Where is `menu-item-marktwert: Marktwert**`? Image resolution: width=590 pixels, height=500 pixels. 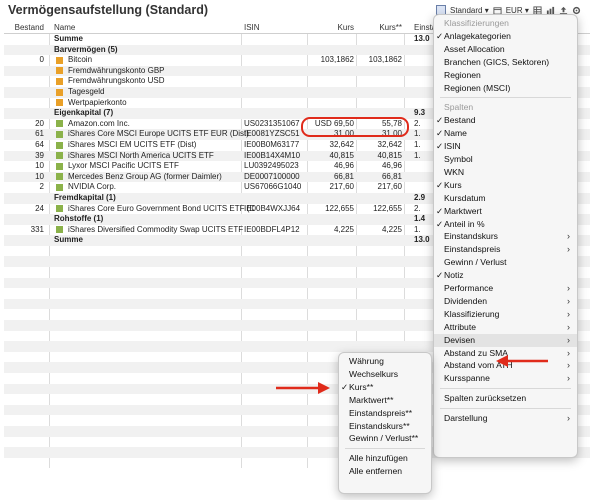
menu-item-marktwert: Marktwert** is located at coordinates (385, 400).